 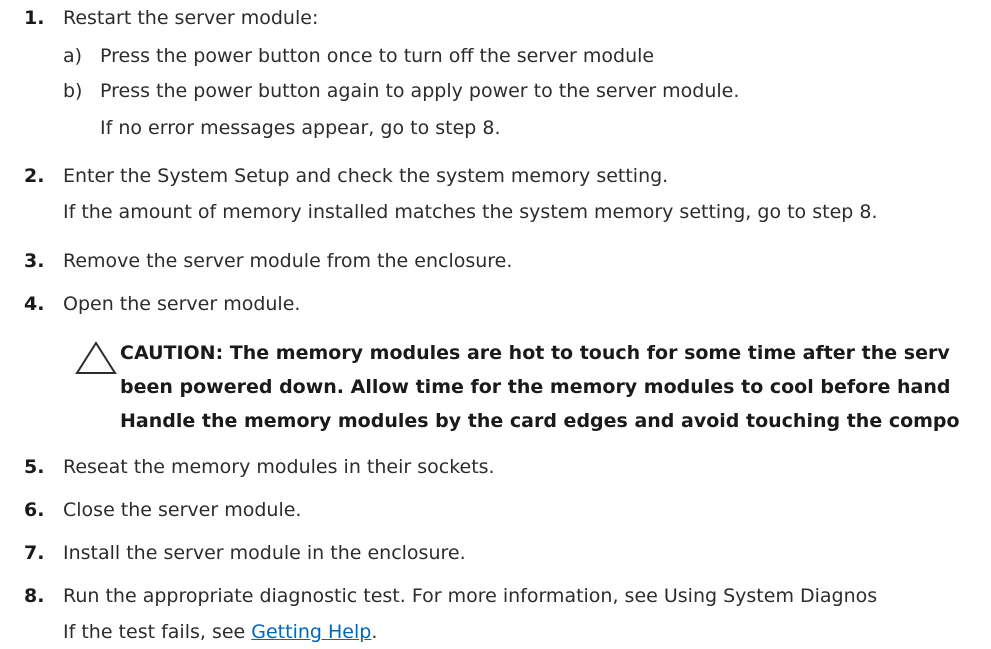 I want to click on step-6-text: Close the server module., so click(x=182, y=510).